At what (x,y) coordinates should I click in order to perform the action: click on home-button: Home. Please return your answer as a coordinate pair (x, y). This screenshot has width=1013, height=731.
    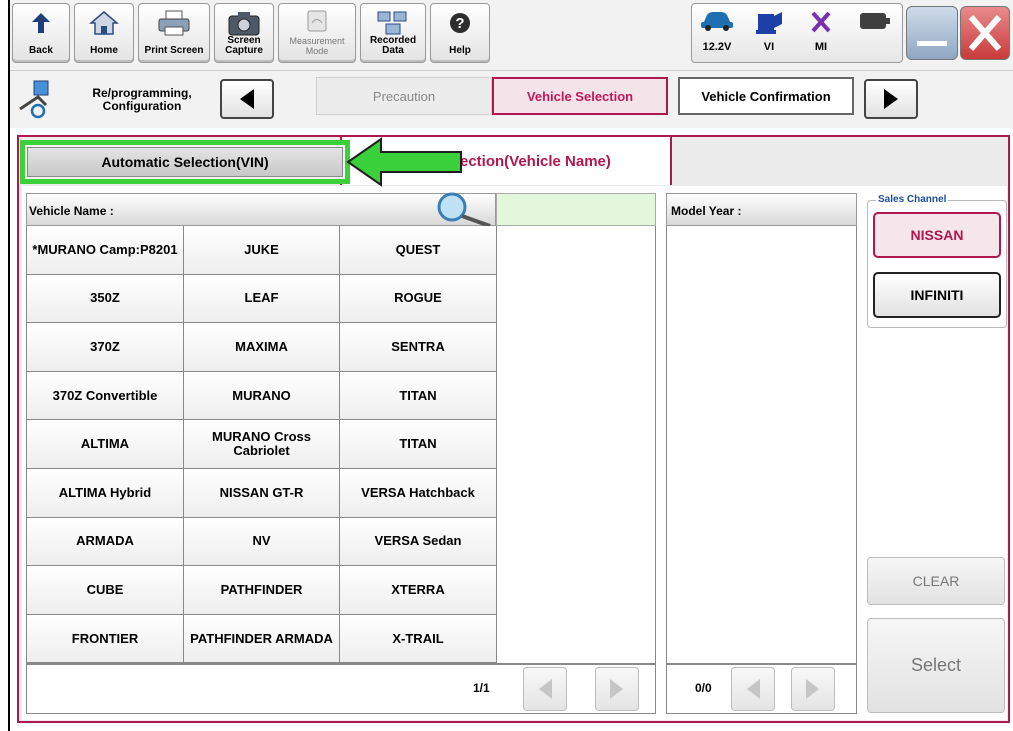
    Looking at the image, I should click on (104, 33).